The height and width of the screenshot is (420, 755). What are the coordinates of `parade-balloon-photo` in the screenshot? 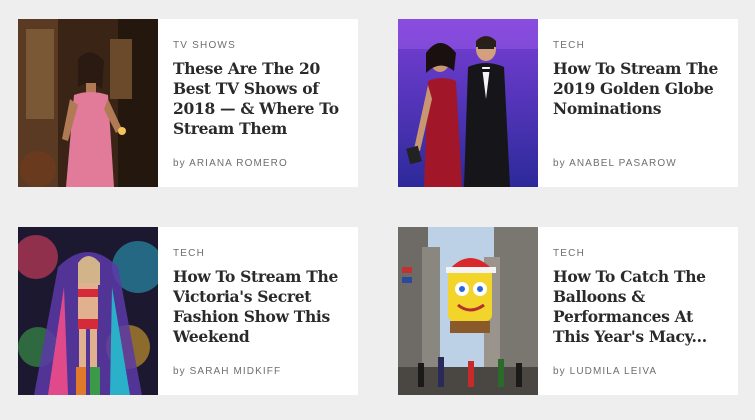 It's located at (468, 311).